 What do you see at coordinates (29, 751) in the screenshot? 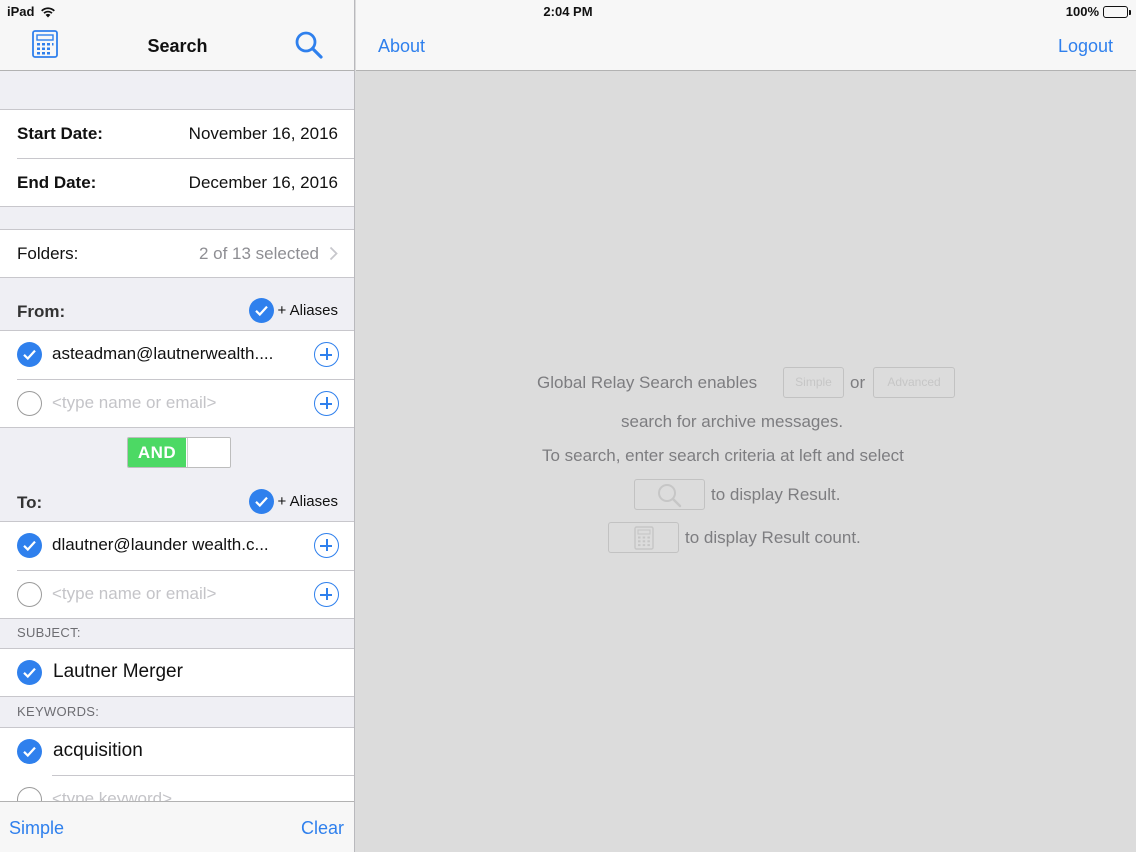
I see `keyword-checkbox` at bounding box center [29, 751].